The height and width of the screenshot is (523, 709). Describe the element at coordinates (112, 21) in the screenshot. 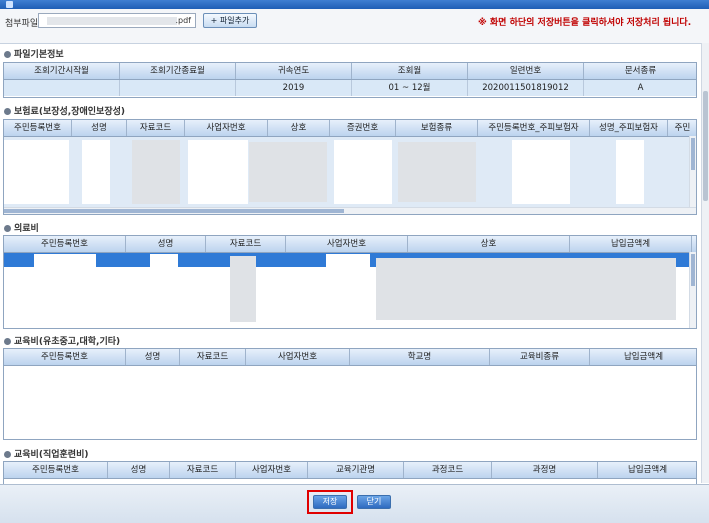

I see `file-name-redacted` at that location.